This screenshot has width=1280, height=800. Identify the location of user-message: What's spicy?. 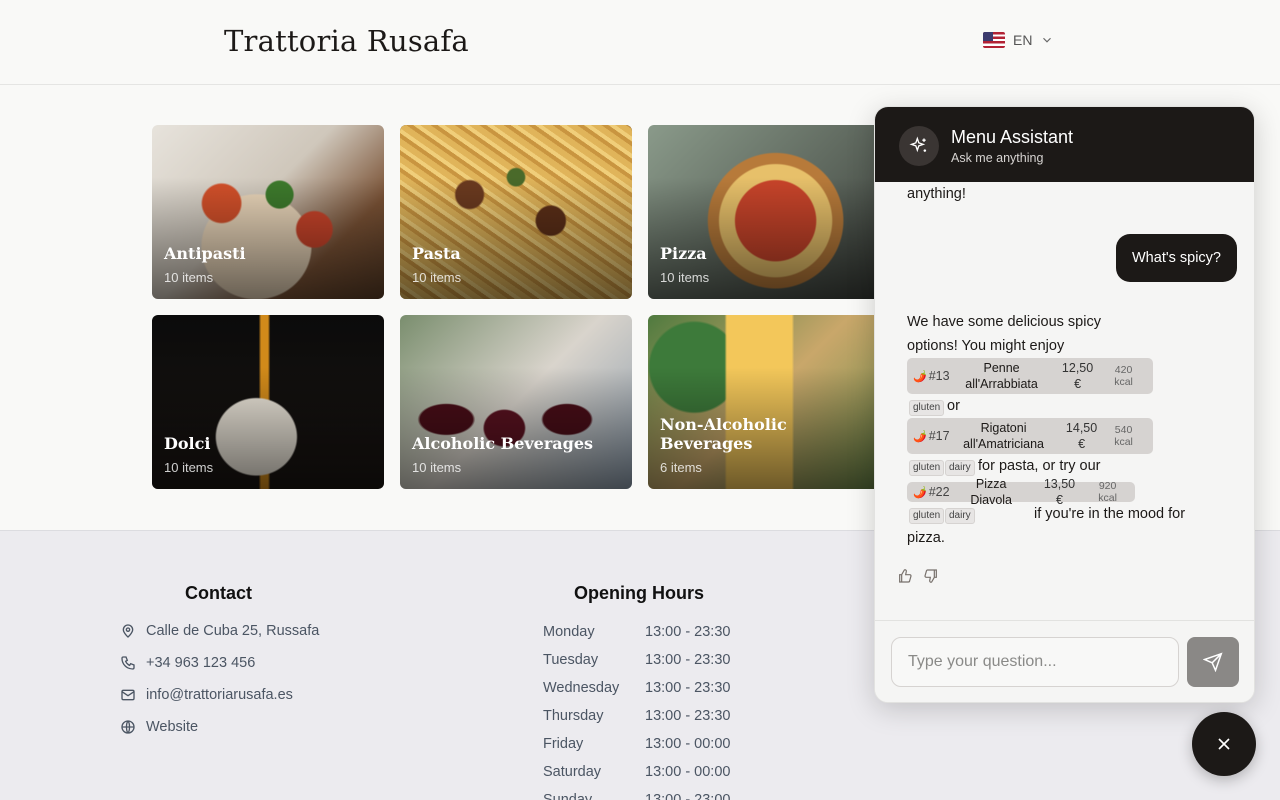
(1176, 258).